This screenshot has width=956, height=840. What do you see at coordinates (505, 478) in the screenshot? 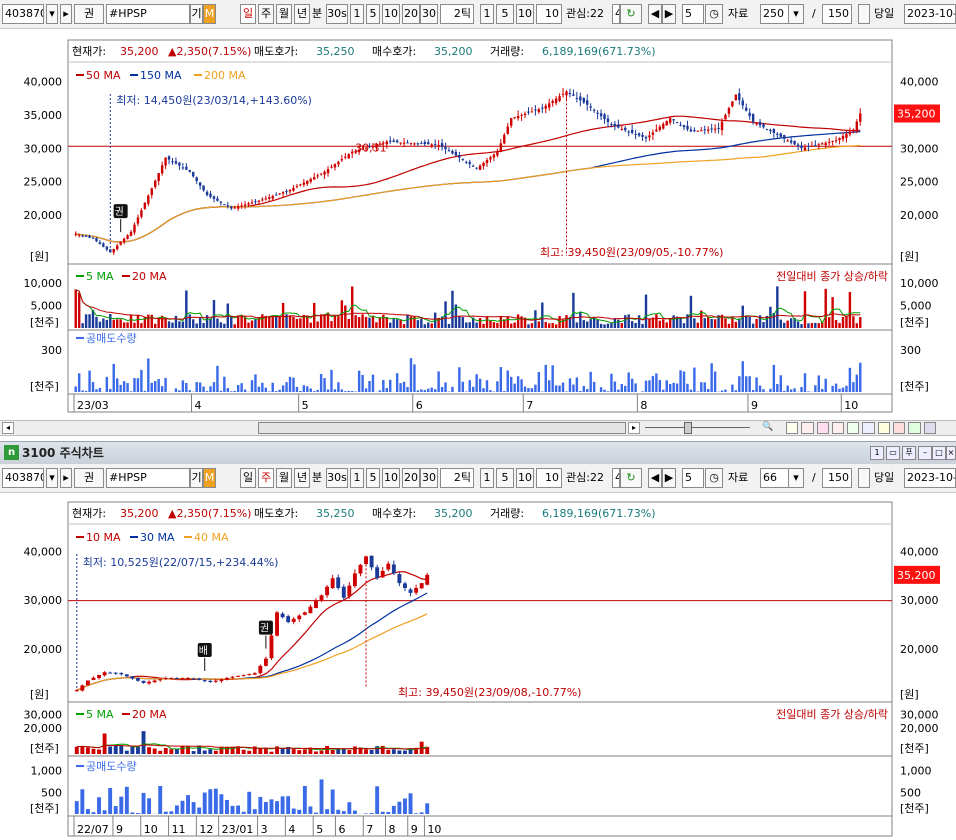
I see `tick-5: 5` at bounding box center [505, 478].